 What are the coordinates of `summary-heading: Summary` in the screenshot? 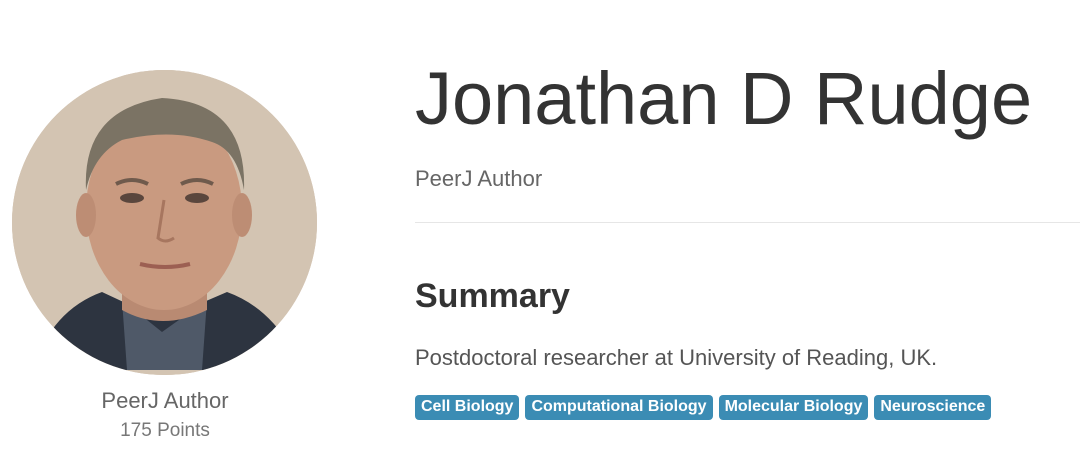 It's located at (492, 296).